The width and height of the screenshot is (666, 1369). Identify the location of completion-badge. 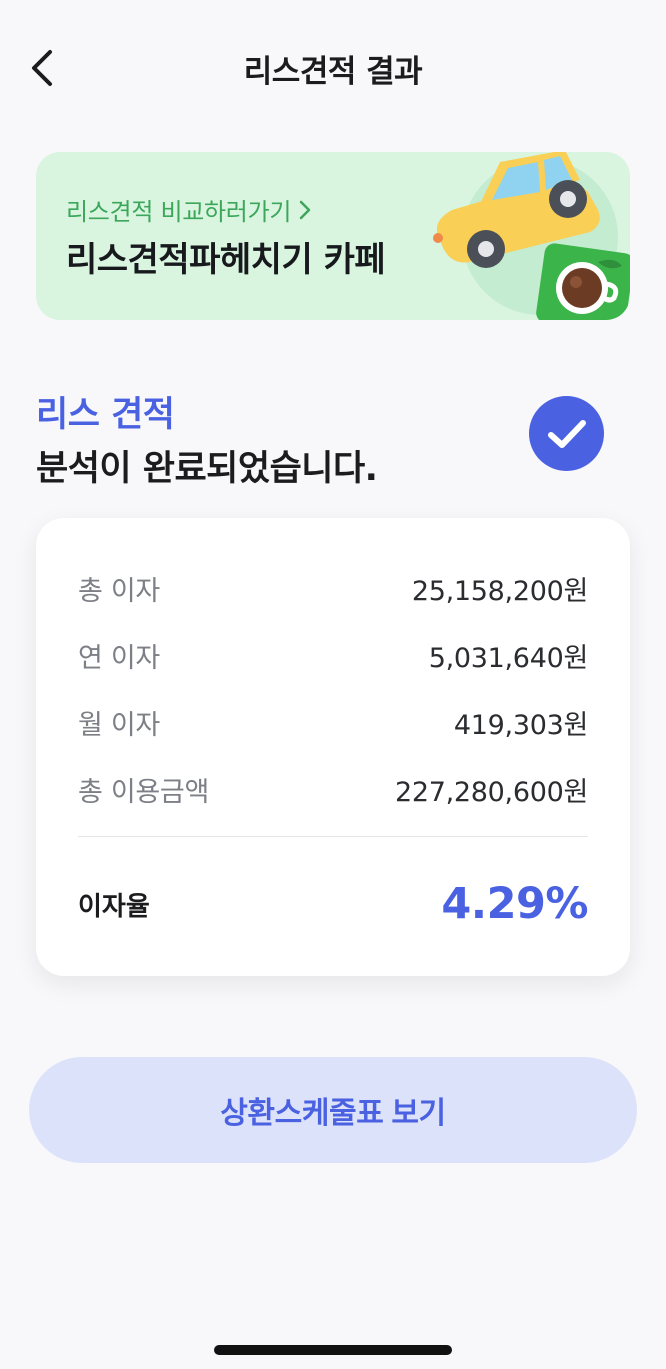
(566, 433).